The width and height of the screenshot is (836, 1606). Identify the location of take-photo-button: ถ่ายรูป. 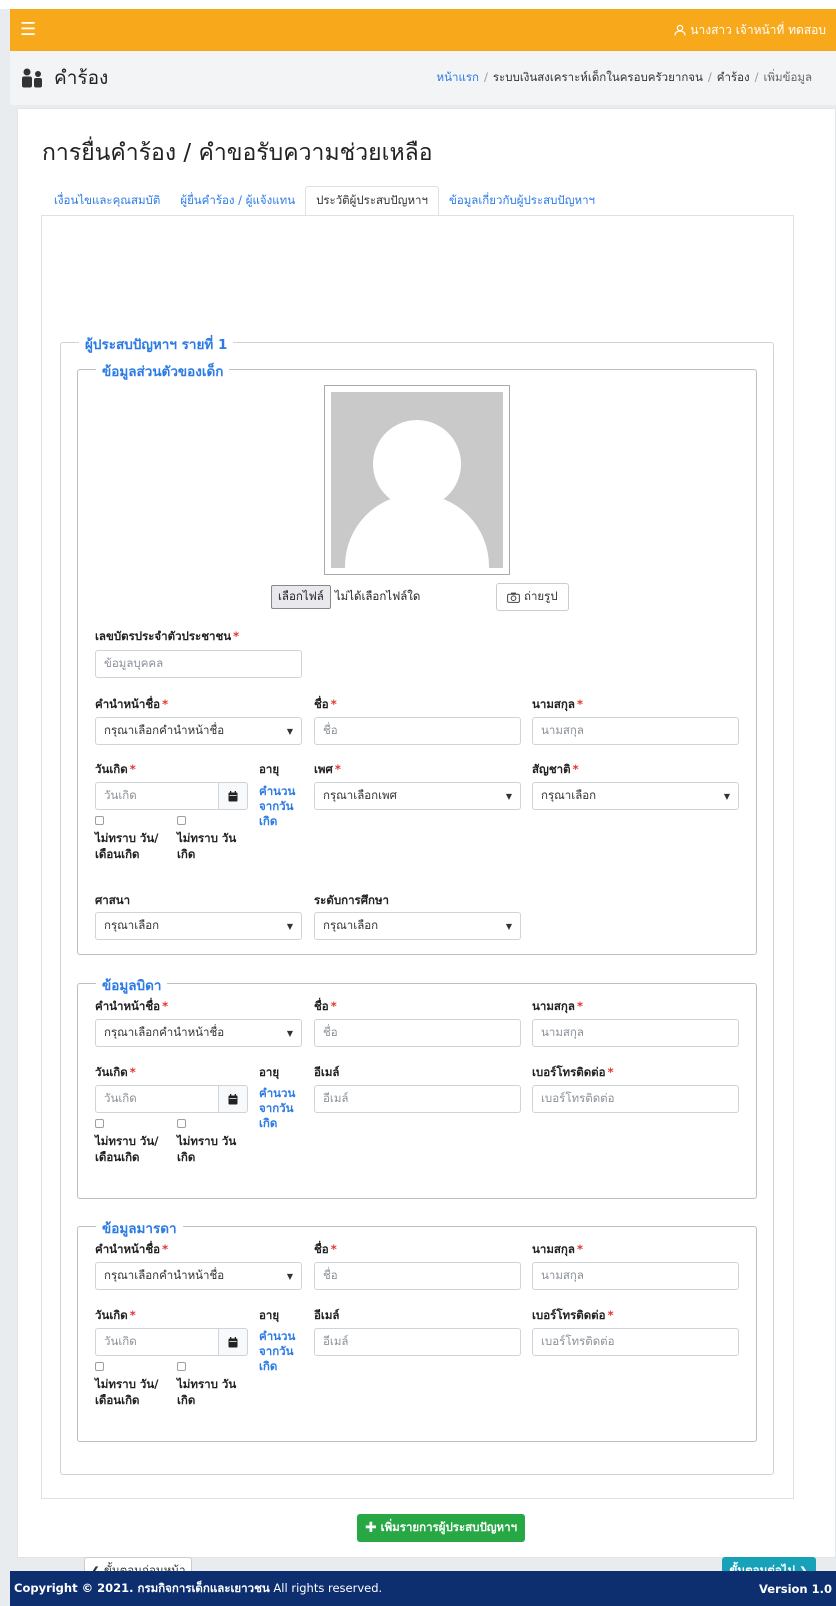
(532, 597).